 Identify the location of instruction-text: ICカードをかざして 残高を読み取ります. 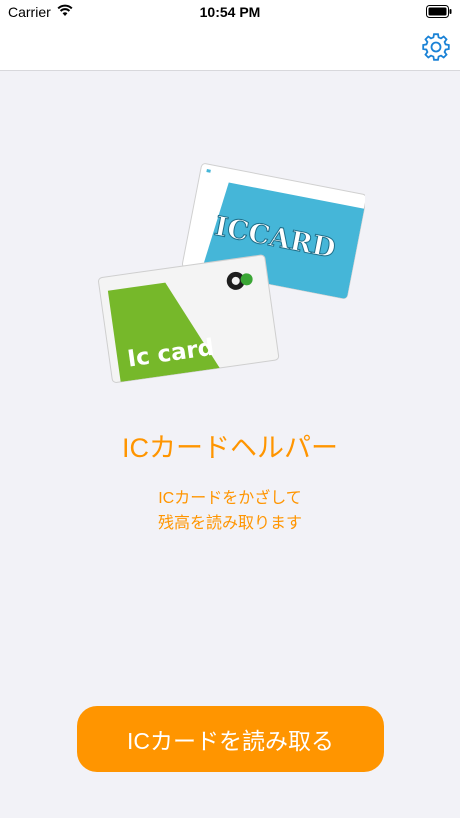
(230, 511).